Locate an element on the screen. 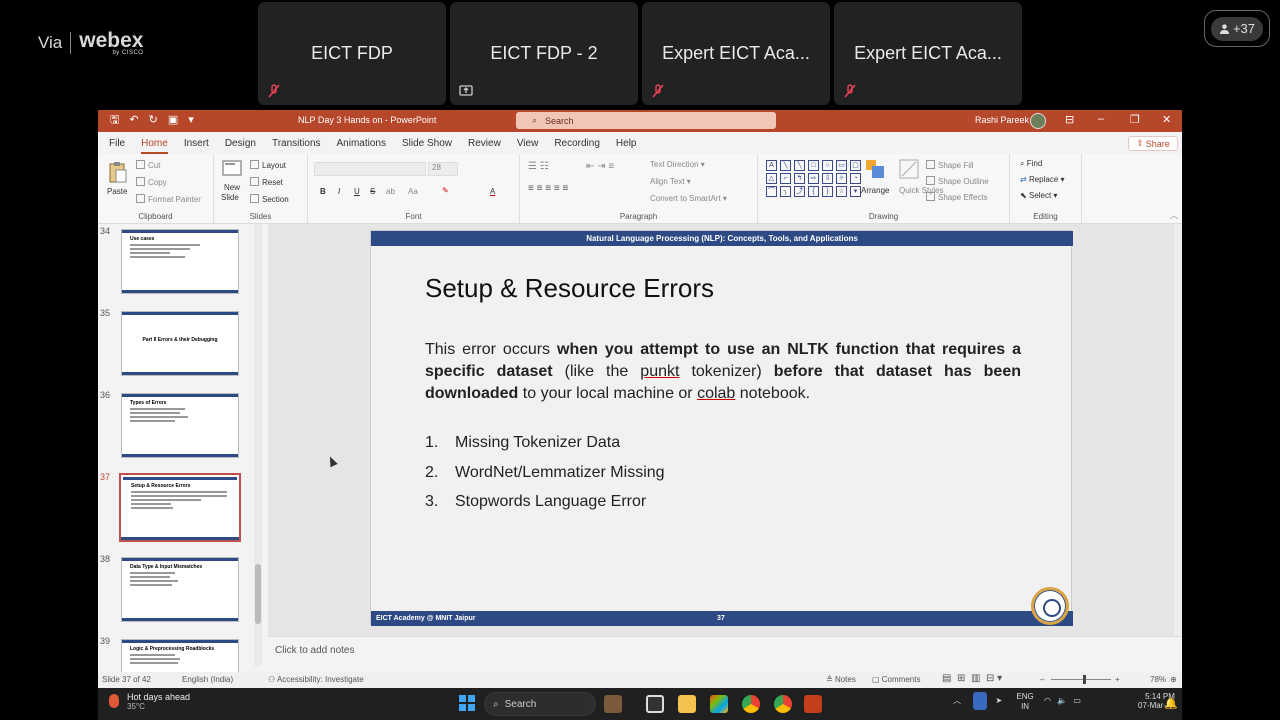 This screenshot has height=720, width=1280. customize-chevron-icon: ▾ is located at coordinates (191, 120).